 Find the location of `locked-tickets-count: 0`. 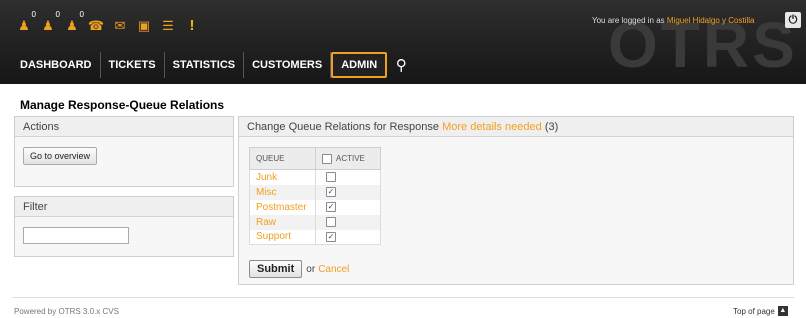

locked-tickets-count: 0 is located at coordinates (33, 14).